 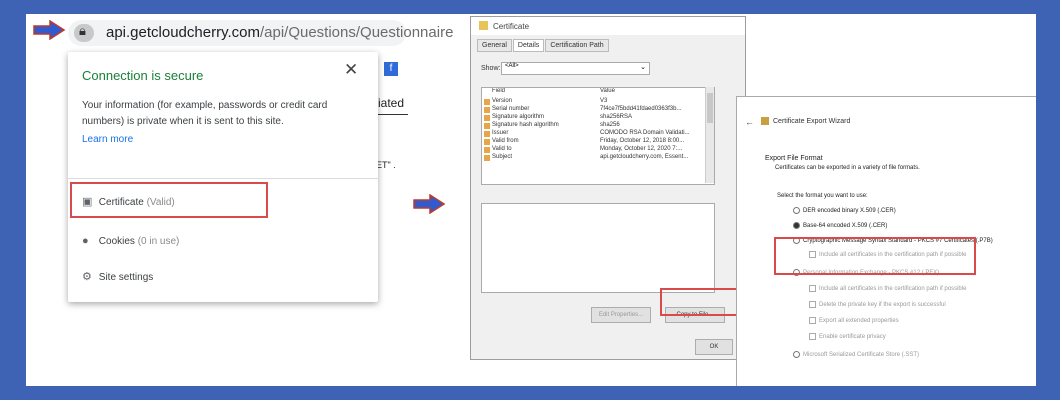 I want to click on radio-sst, so click(x=796, y=354).